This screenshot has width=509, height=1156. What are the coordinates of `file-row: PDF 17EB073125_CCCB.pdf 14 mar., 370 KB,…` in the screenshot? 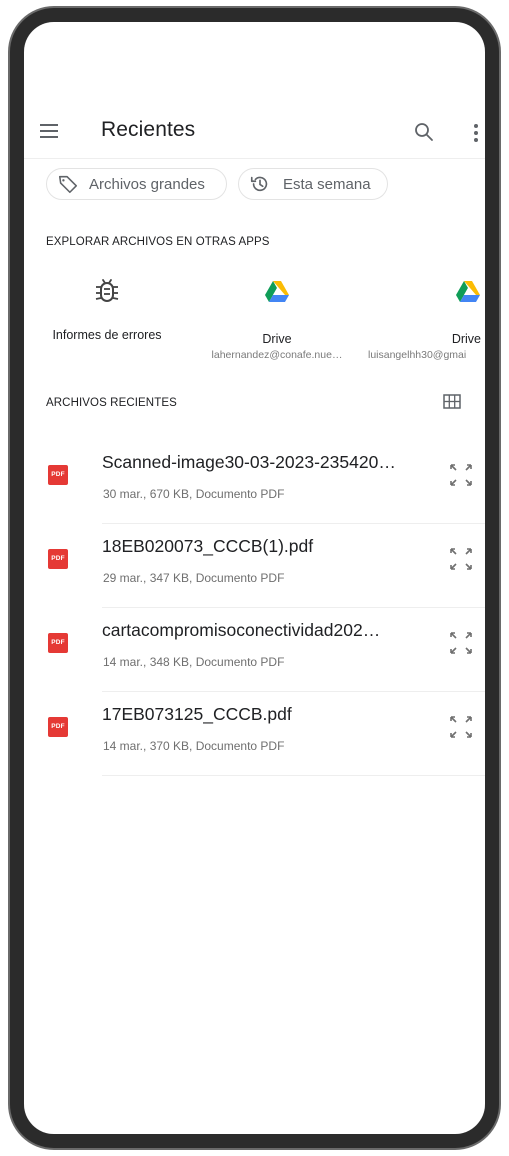 It's located at (254, 734).